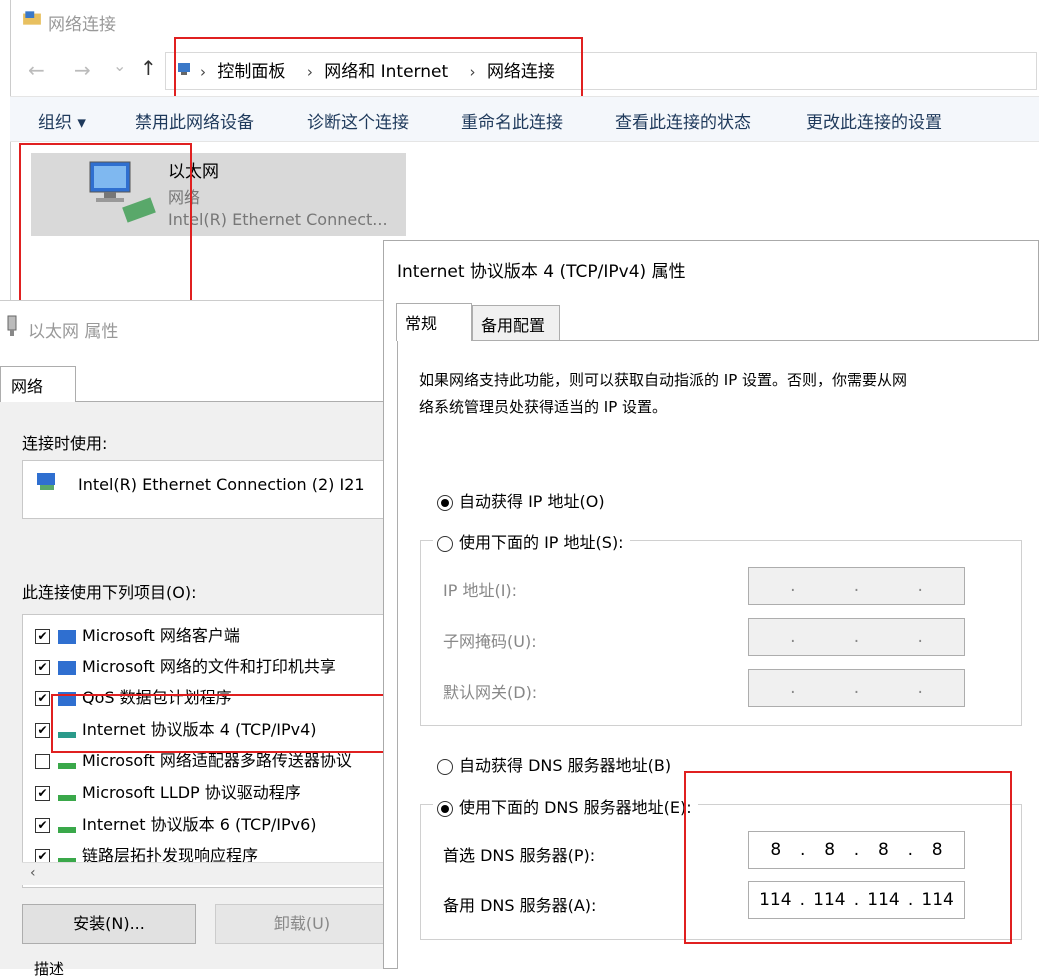  What do you see at coordinates (541, 542) in the screenshot?
I see `manual-ip-label: 使用下面的 IP 地址(S):` at bounding box center [541, 542].